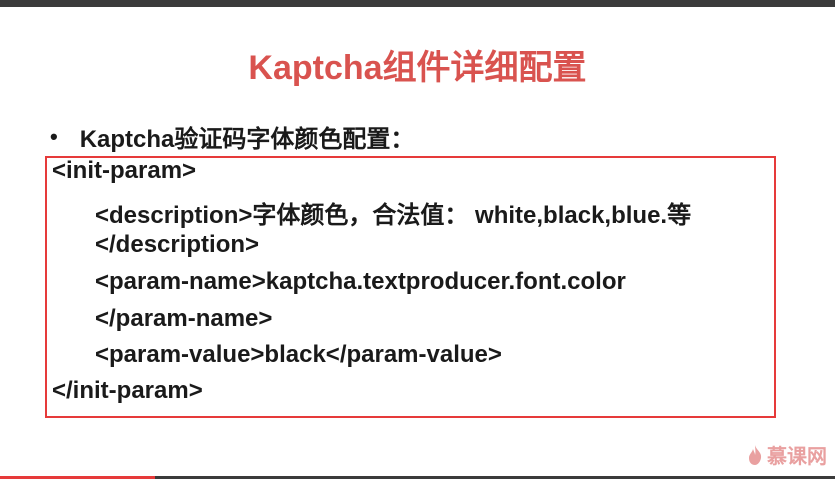  What do you see at coordinates (417, 3) in the screenshot?
I see `top-bar` at bounding box center [417, 3].